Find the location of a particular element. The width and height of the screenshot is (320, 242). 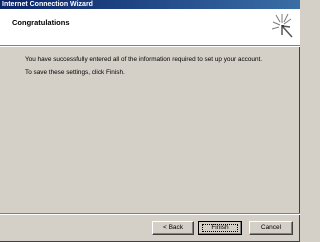

header-divider is located at coordinates (150, 46).